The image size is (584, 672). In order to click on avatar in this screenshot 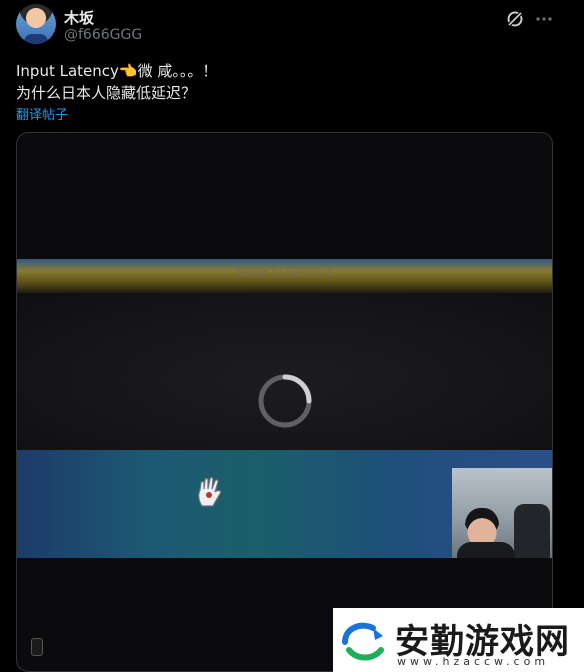, I will do `click(36, 24)`.